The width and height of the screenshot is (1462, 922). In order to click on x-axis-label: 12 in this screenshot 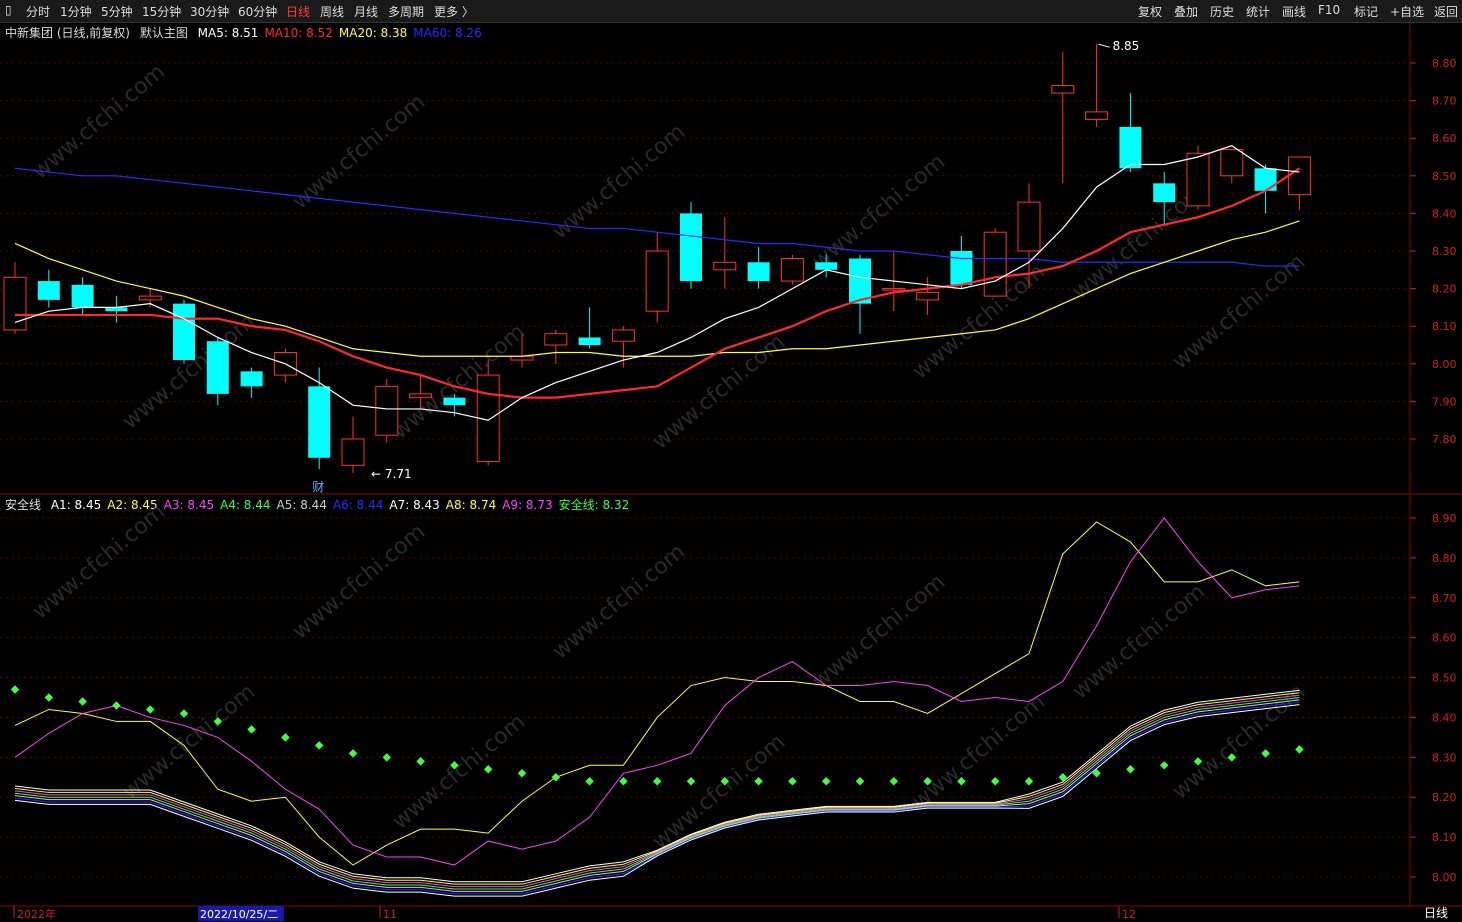, I will do `click(1129, 914)`.